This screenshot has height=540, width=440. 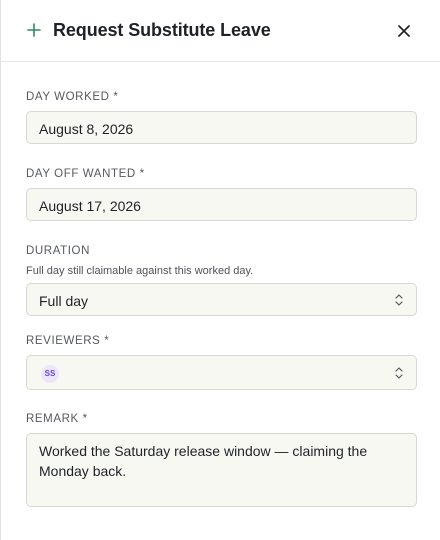 I want to click on day-worked-label: DAY WORKED *, so click(x=72, y=97).